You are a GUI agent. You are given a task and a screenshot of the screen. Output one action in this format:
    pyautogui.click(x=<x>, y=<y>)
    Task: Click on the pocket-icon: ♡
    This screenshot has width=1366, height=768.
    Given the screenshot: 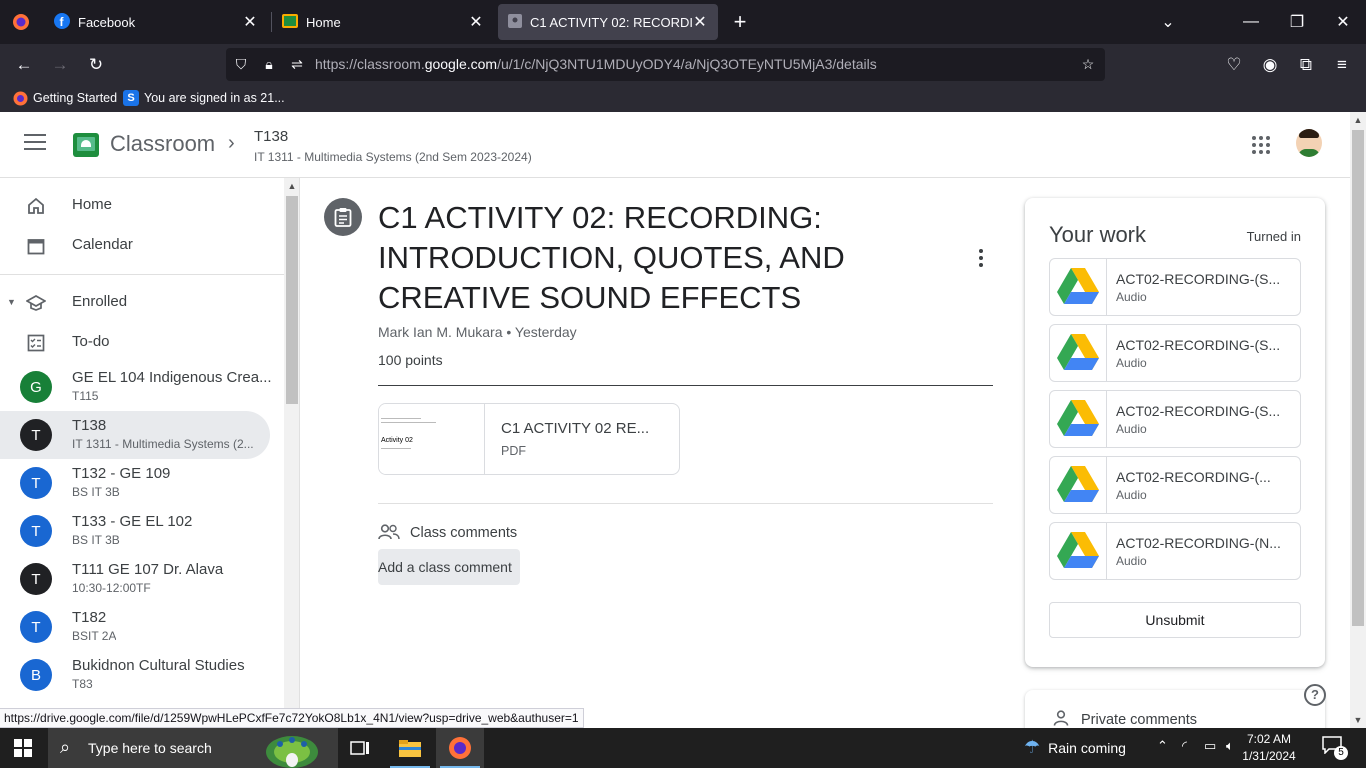 What is the action you would take?
    pyautogui.click(x=1234, y=65)
    